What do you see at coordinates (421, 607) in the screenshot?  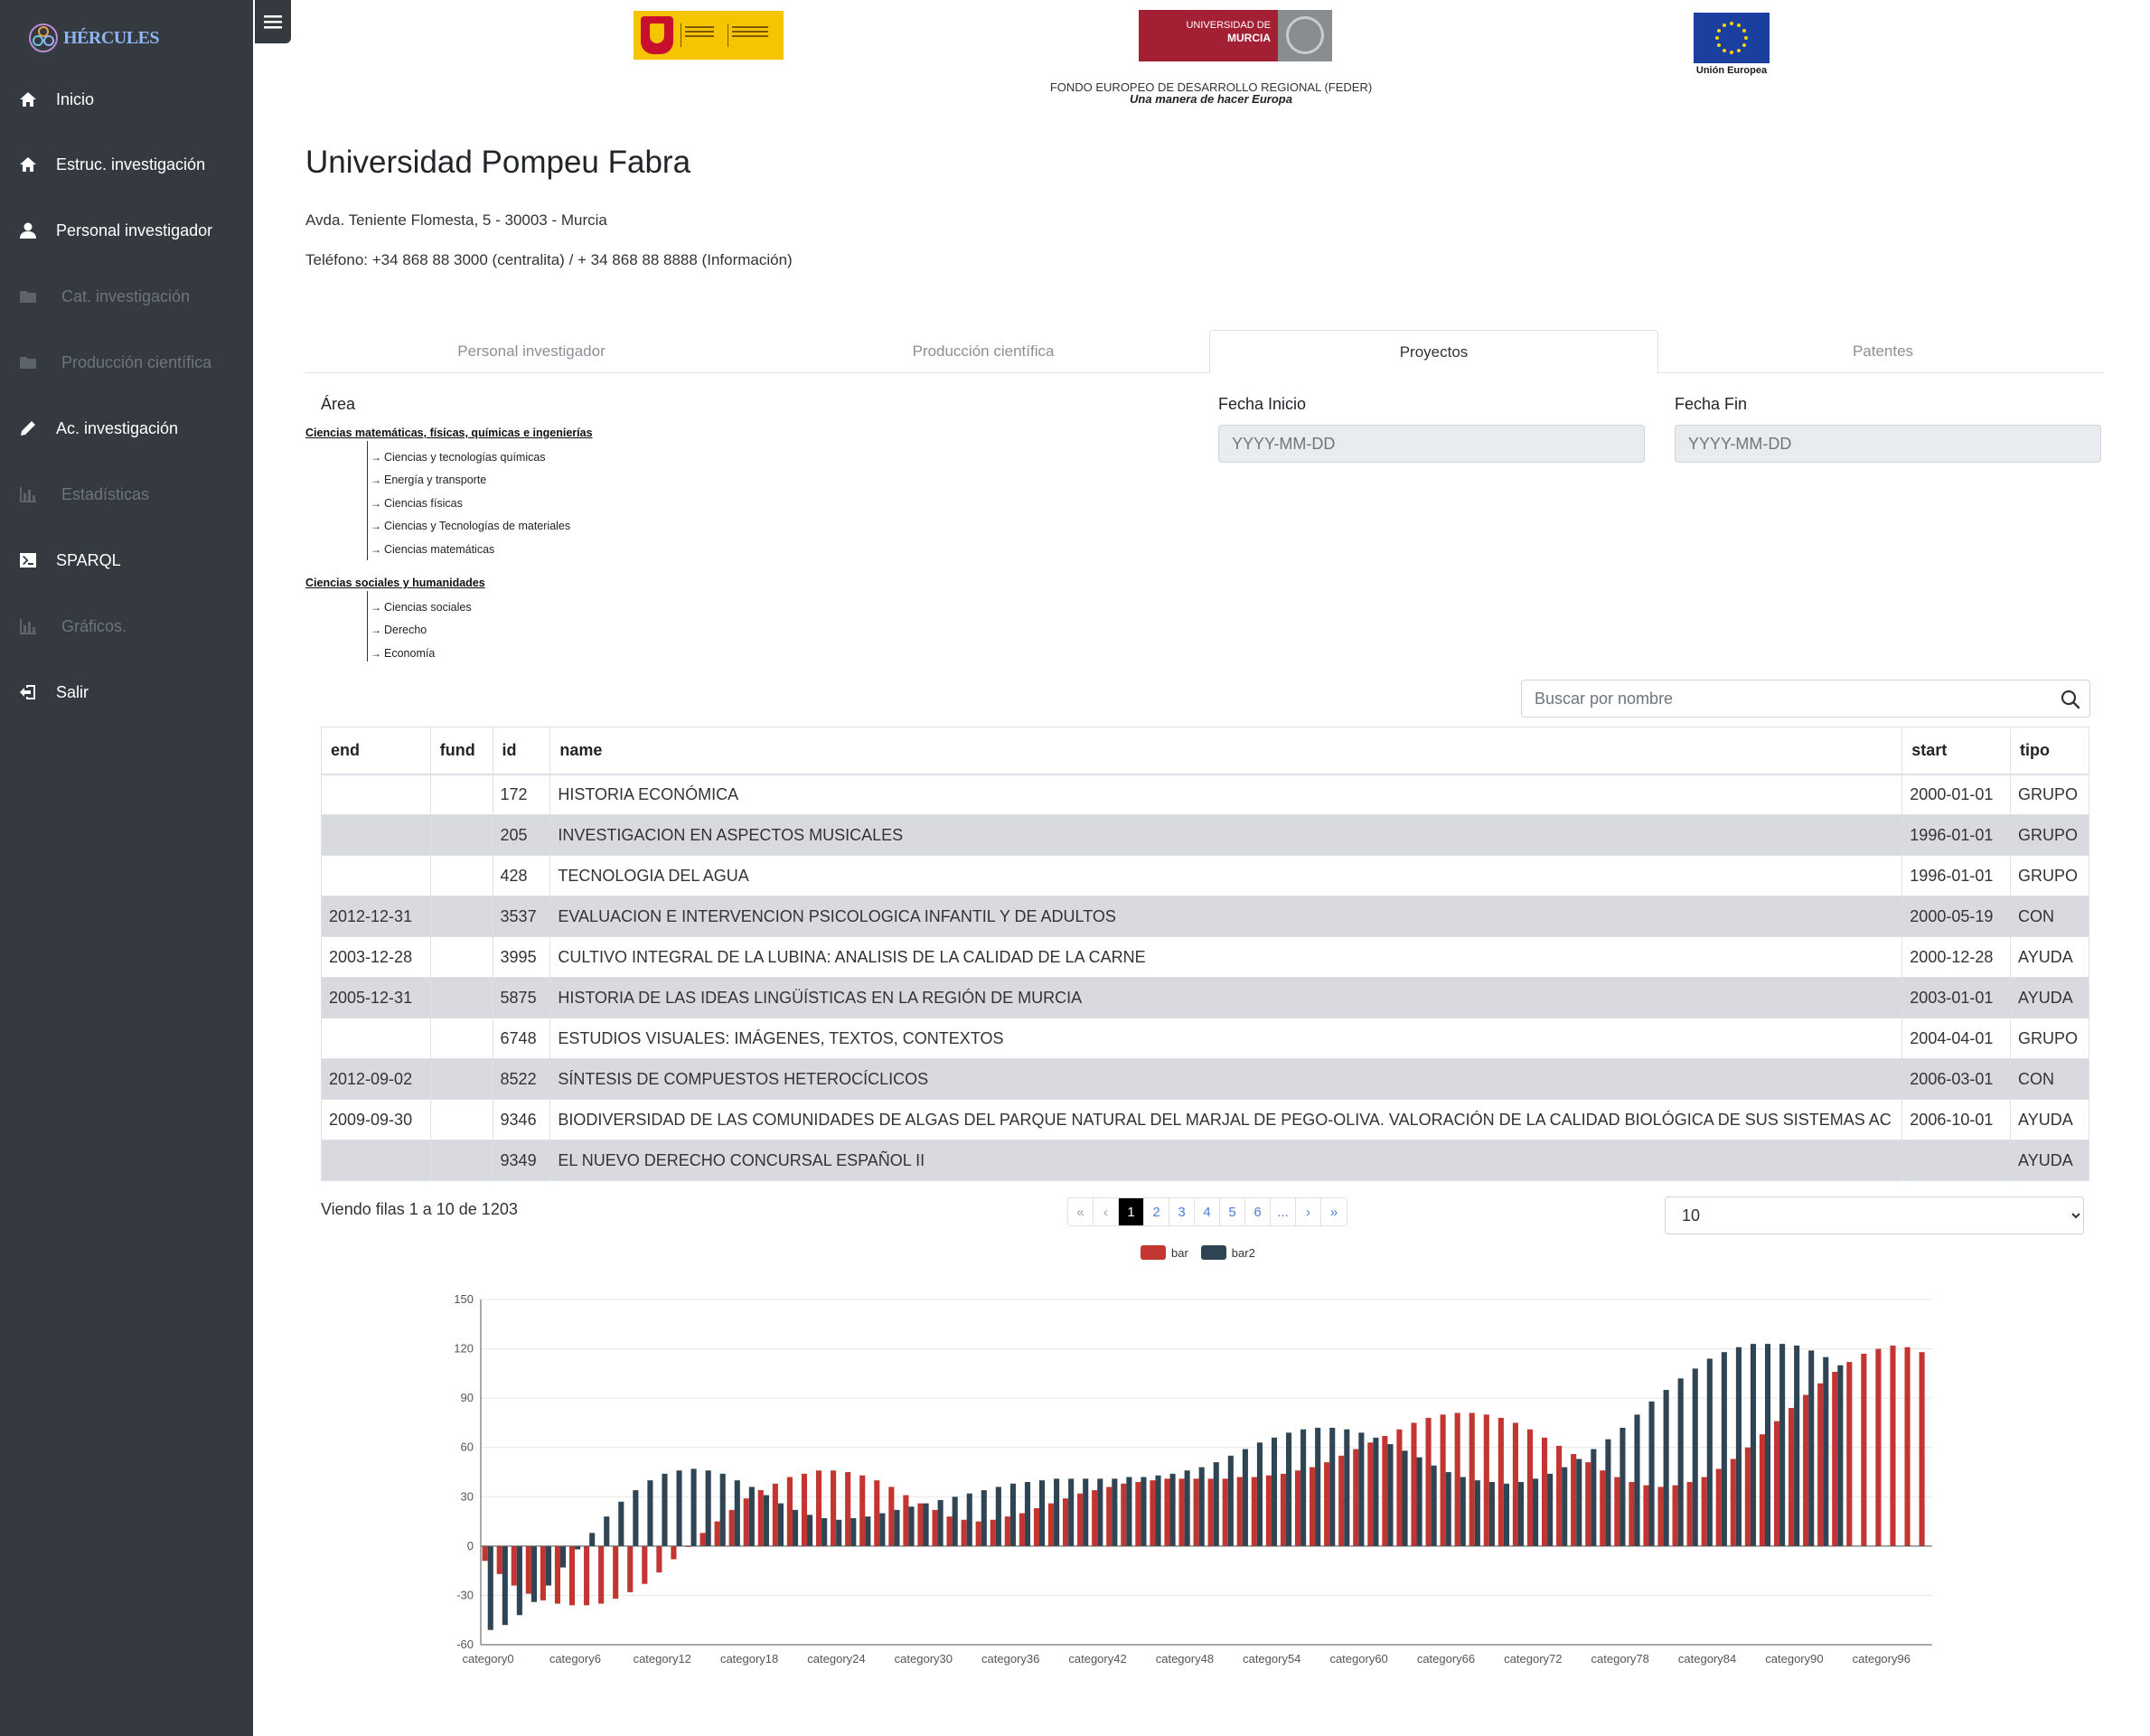 I see `area-child-item: → Ciencias sociales` at bounding box center [421, 607].